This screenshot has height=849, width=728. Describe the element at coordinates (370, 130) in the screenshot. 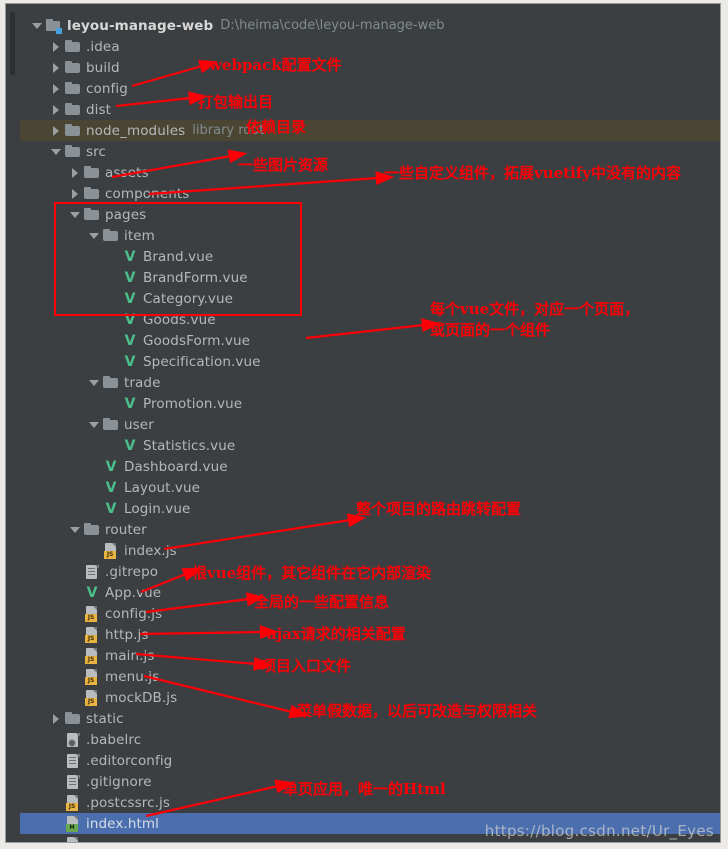

I see `tree-row: node_modules library root` at that location.